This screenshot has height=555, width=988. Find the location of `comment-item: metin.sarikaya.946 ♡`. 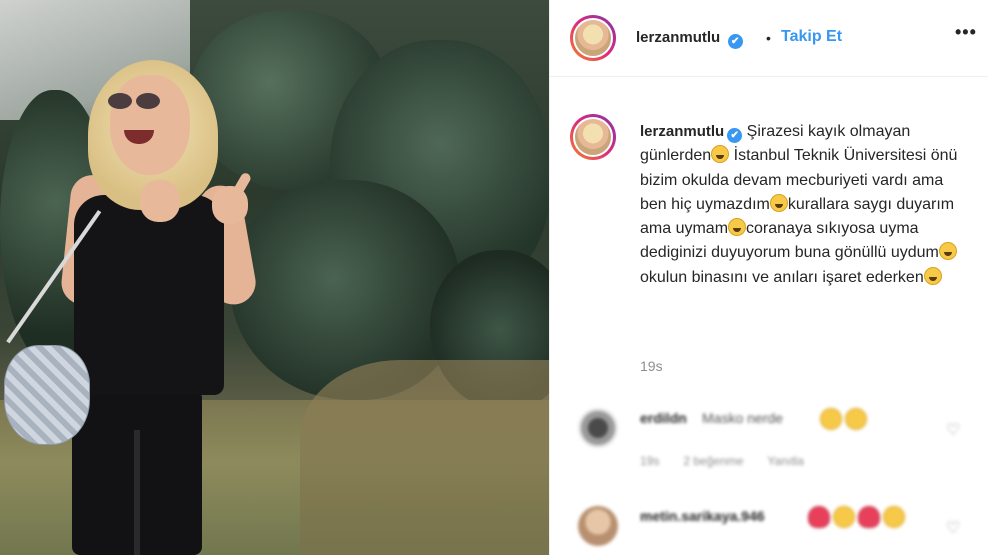

comment-item: metin.sarikaya.946 ♡ is located at coordinates (770, 526).